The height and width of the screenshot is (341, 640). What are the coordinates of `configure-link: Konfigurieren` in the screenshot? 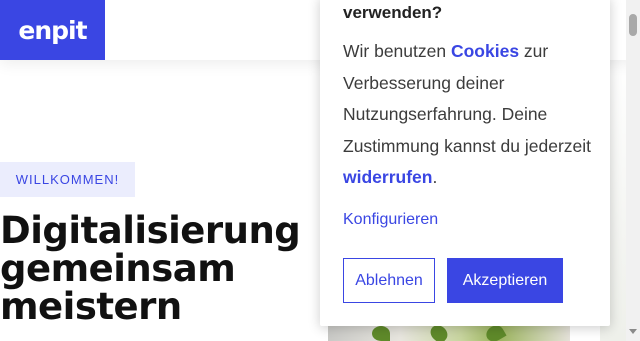 It's located at (390, 220).